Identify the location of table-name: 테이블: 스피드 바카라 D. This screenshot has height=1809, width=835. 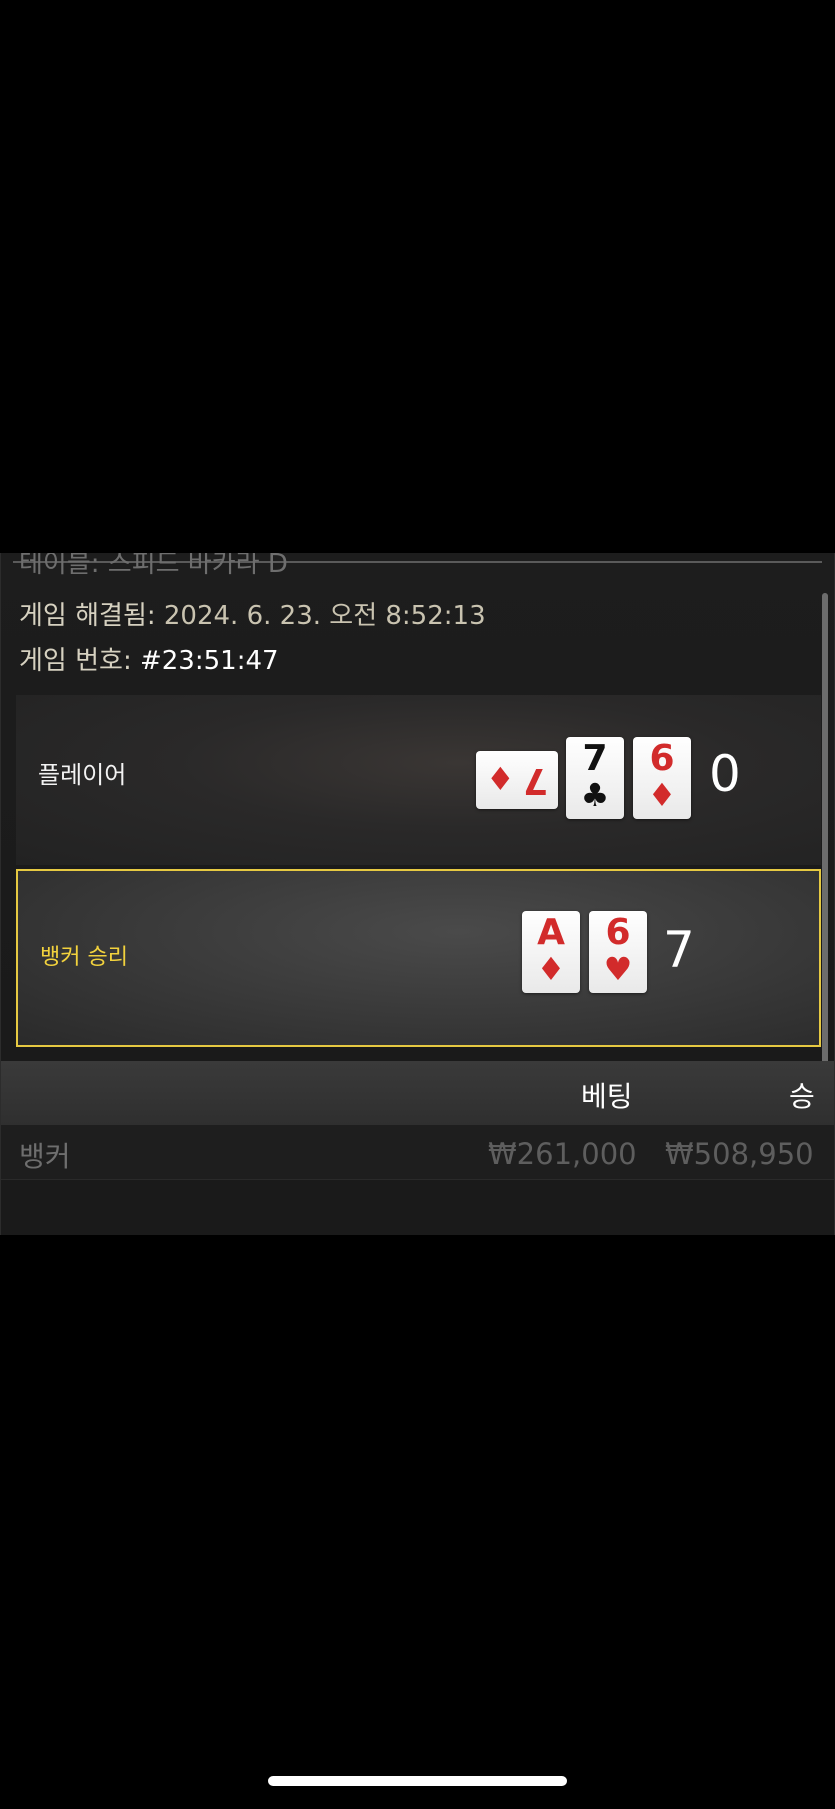
(153, 566).